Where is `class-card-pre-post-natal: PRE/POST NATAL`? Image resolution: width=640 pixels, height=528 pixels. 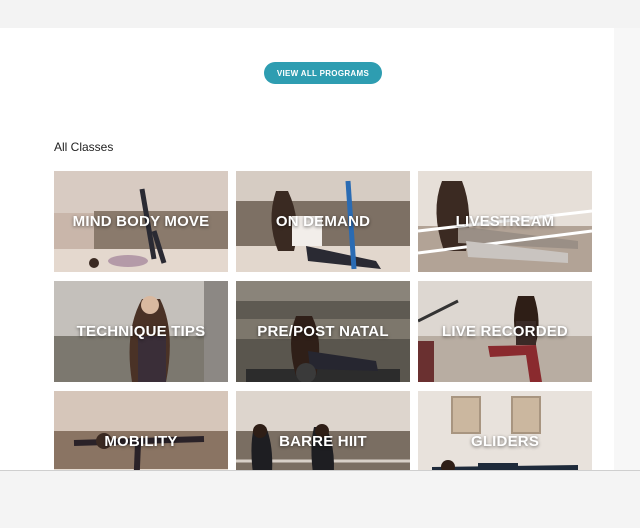 class-card-pre-post-natal: PRE/POST NATAL is located at coordinates (323, 331).